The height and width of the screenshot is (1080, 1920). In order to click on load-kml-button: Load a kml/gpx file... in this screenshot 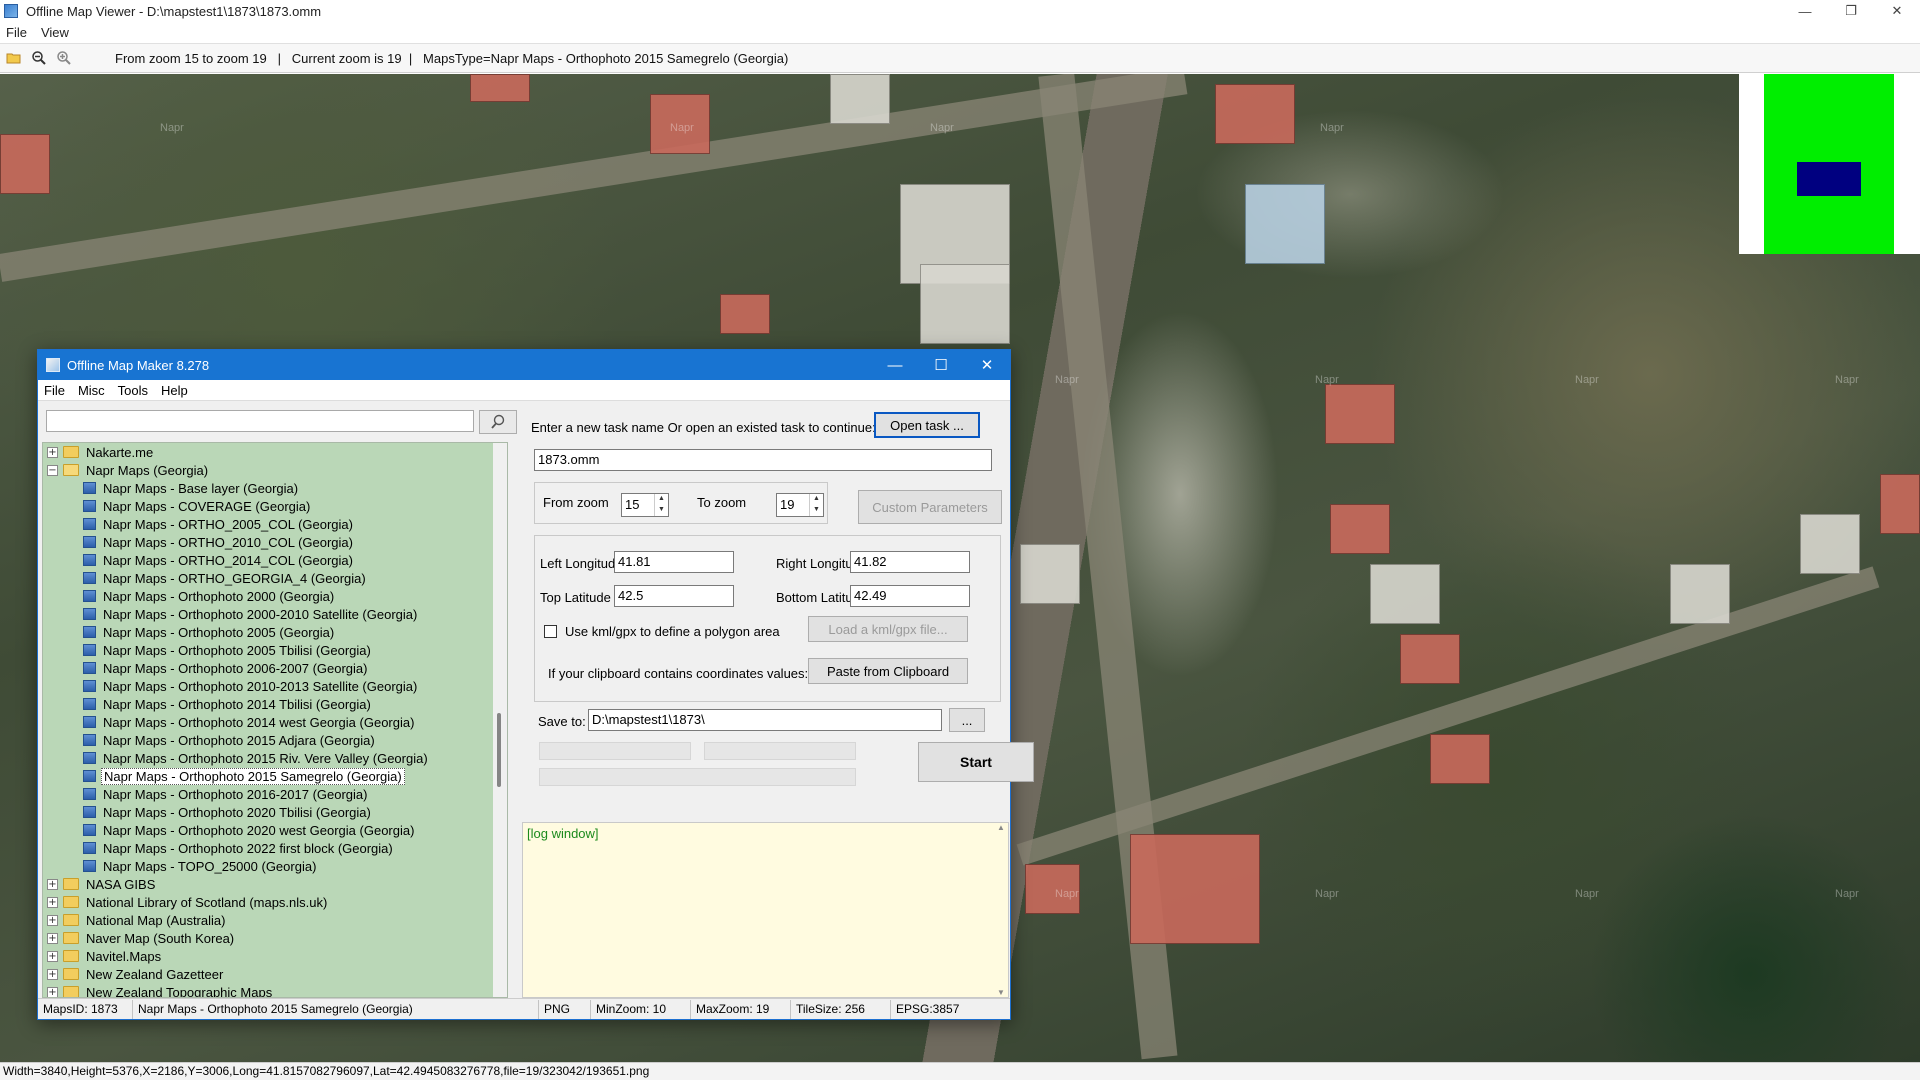, I will do `click(888, 629)`.